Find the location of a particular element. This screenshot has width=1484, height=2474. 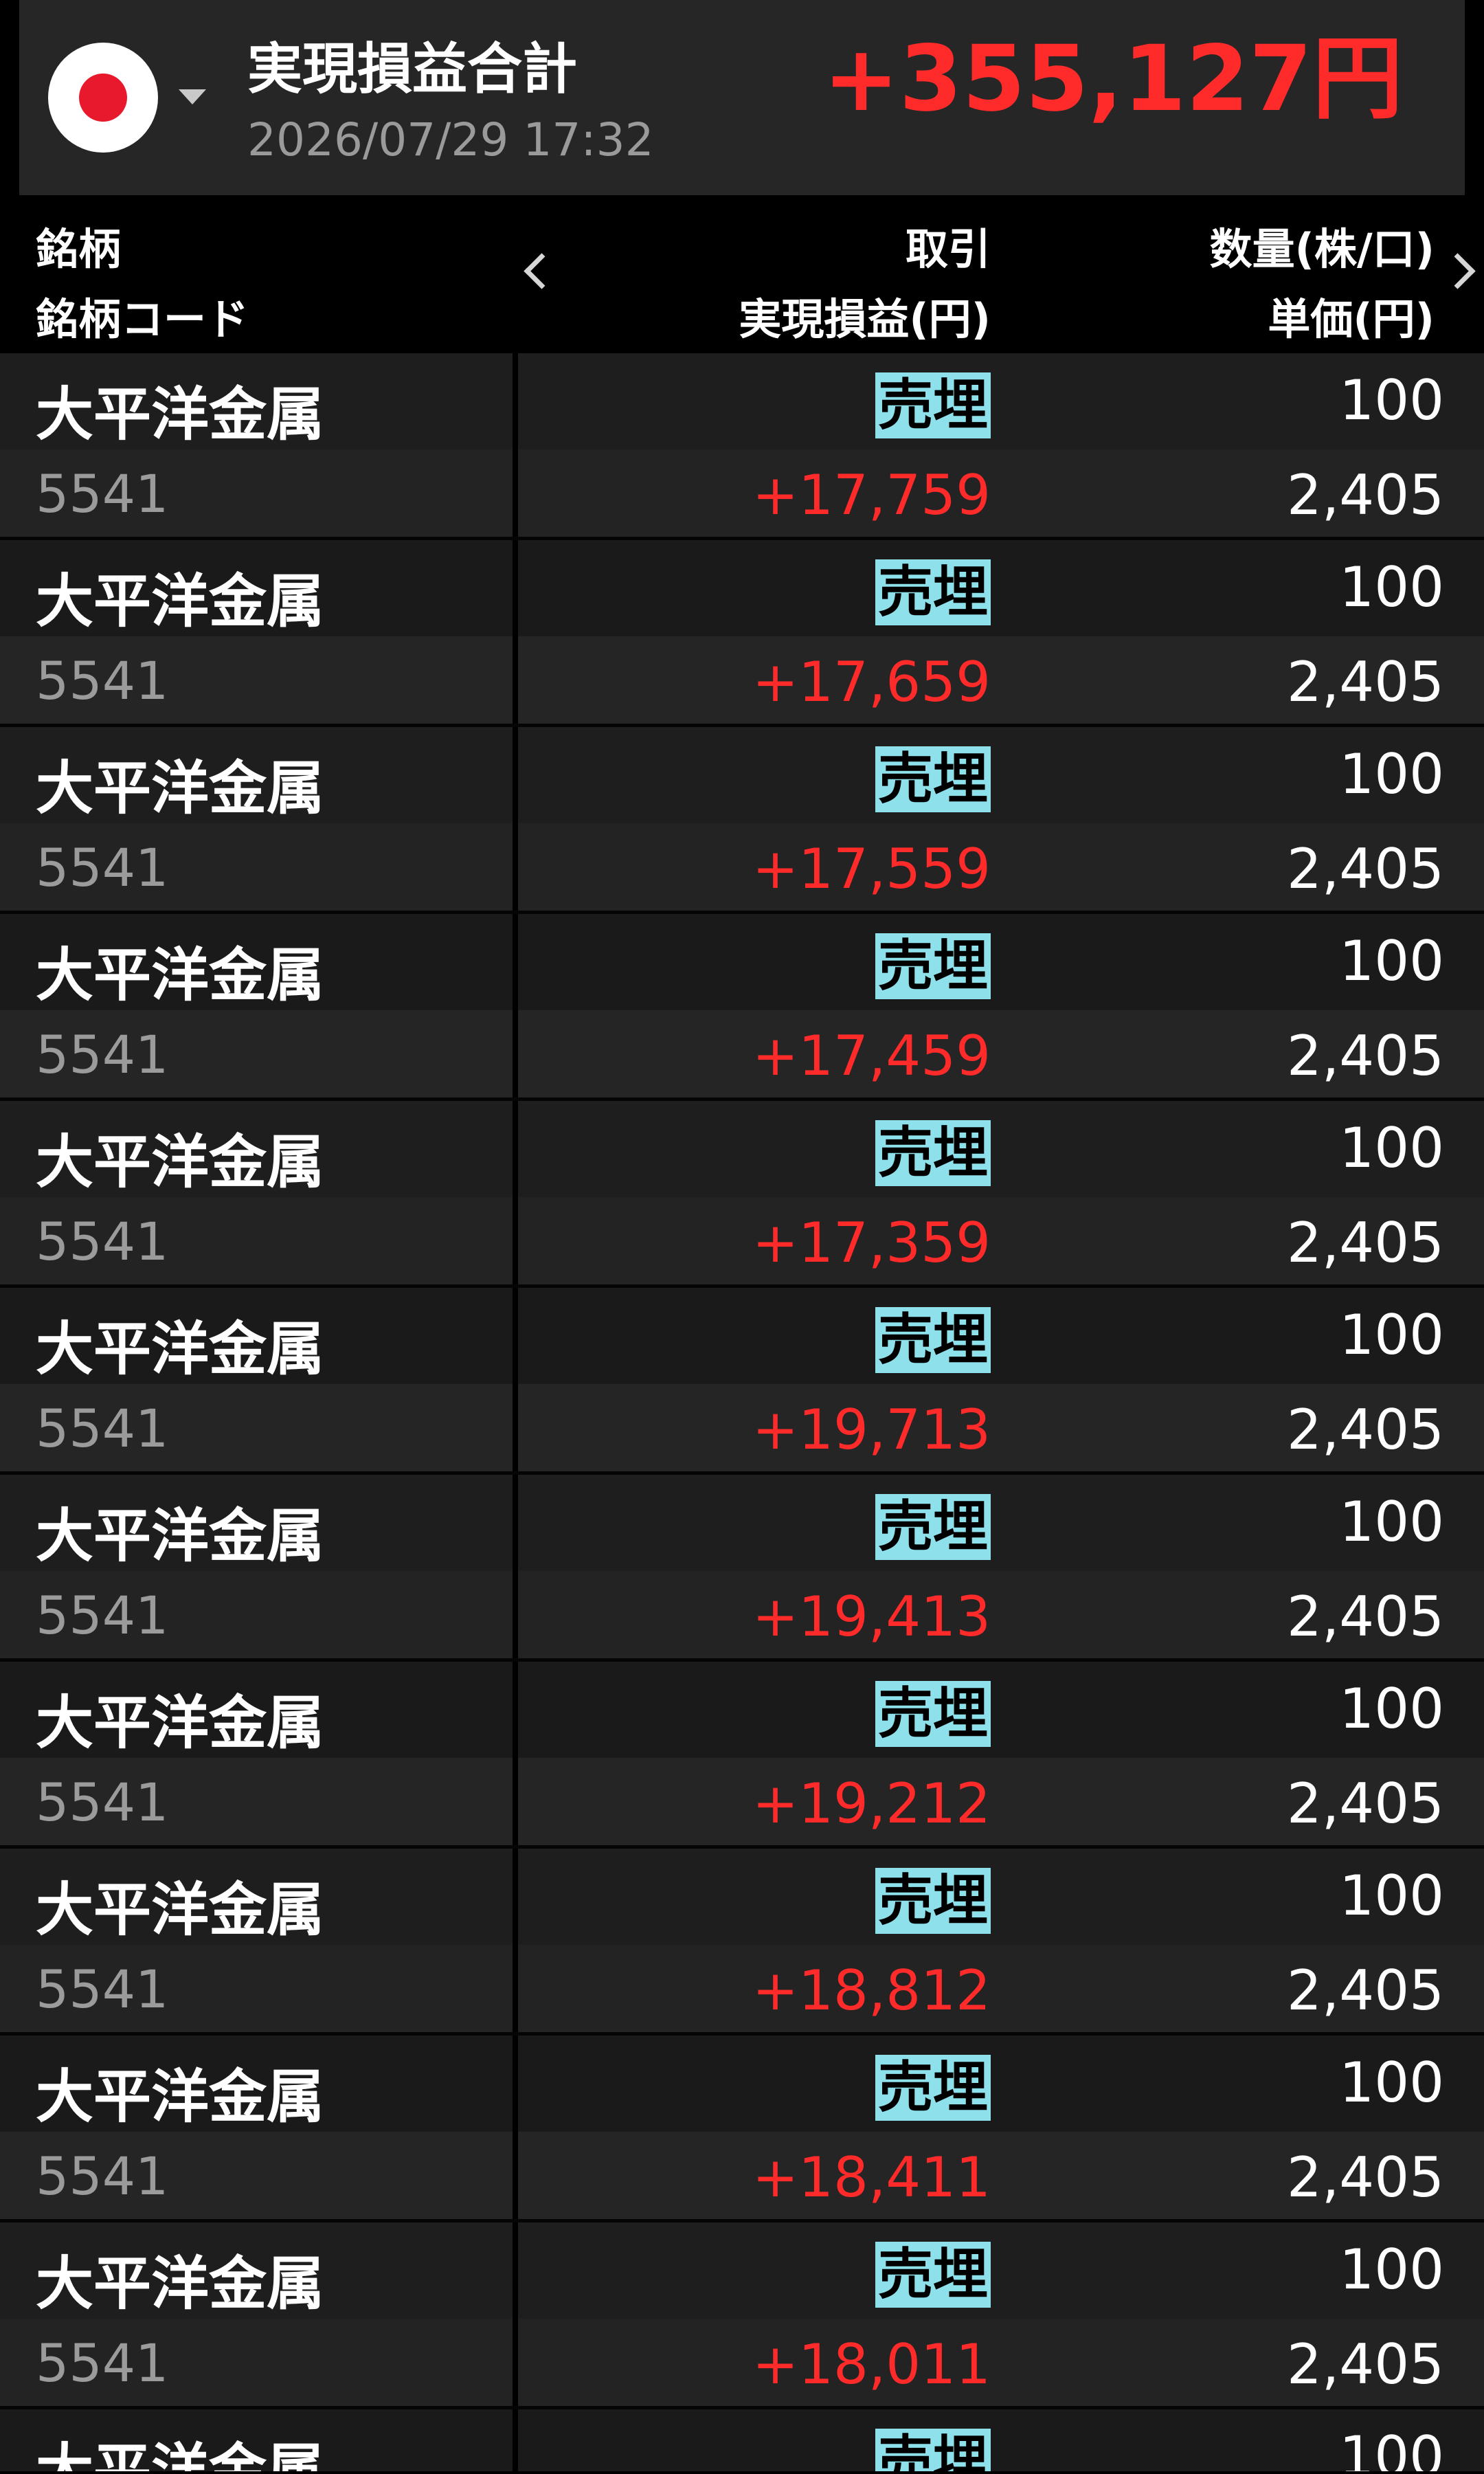

realized-pl-value: +18,812 is located at coordinates (871, 1990).